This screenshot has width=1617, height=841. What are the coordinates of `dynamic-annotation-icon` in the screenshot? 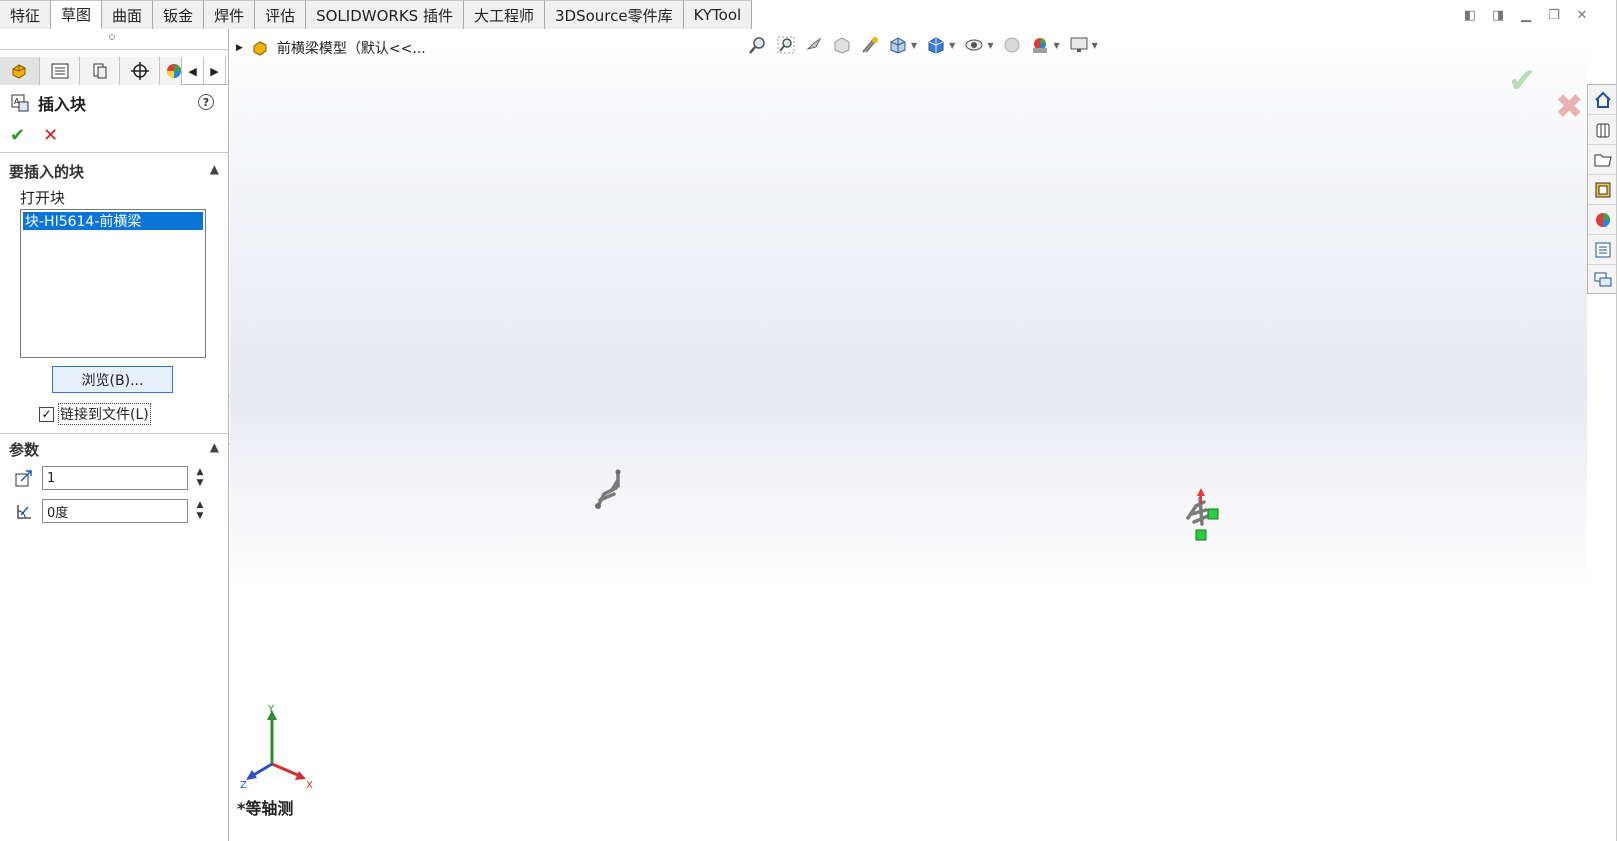 It's located at (870, 45).